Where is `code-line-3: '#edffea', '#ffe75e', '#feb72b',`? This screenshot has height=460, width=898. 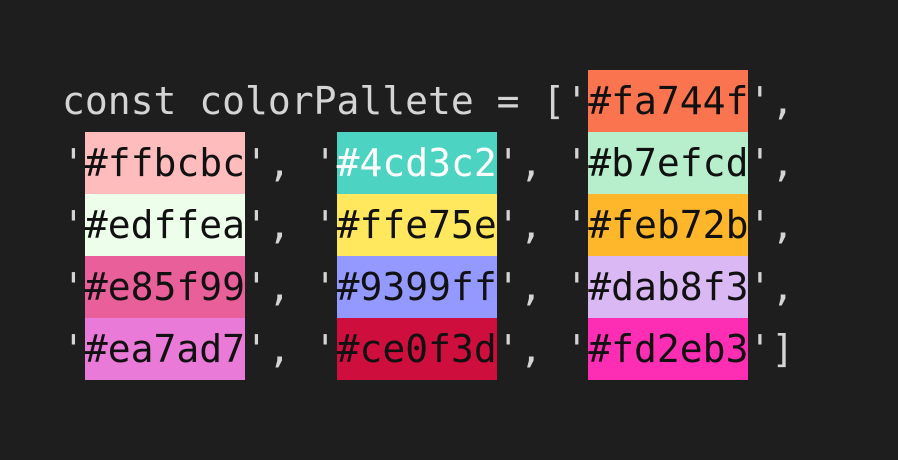
code-line-3: '#edffea', '#ffe75e', '#feb72b', is located at coordinates (428, 225).